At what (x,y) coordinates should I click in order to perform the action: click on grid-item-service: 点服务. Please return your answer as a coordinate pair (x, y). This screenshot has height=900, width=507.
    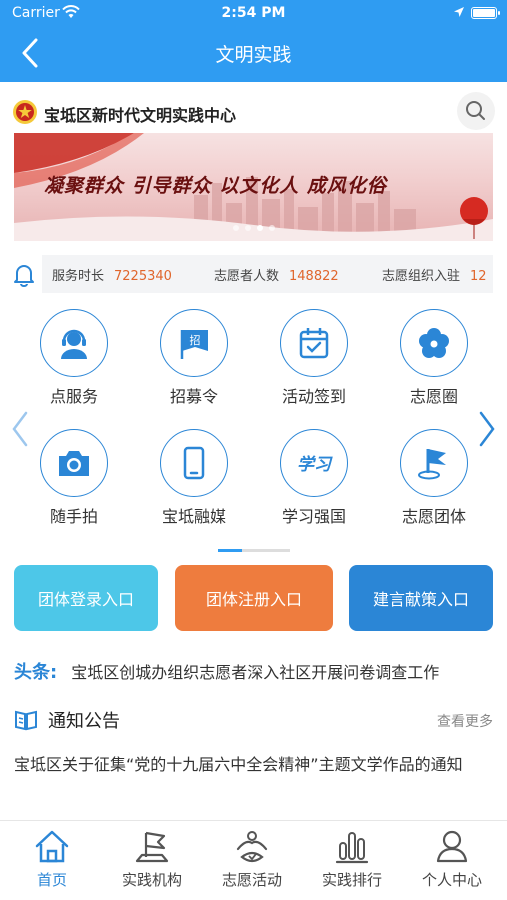
    Looking at the image, I should click on (74, 358).